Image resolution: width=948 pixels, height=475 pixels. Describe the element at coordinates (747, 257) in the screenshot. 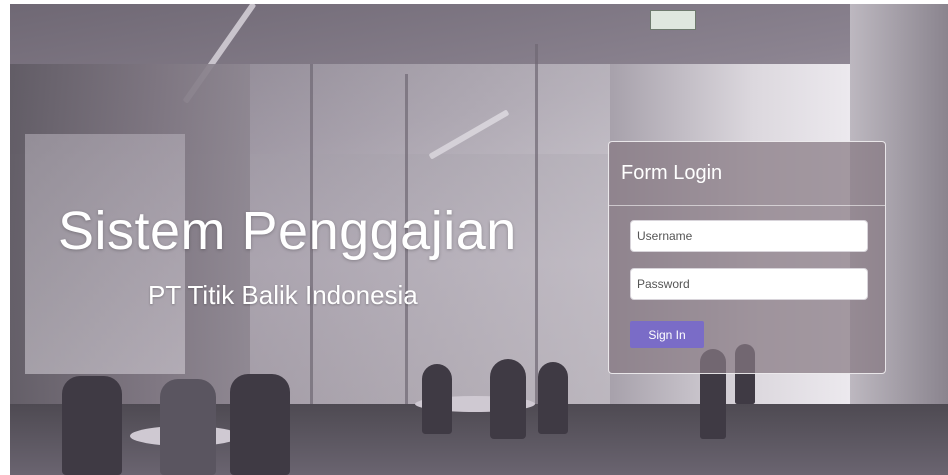

I see `login-panel: Form Login Sign In` at that location.